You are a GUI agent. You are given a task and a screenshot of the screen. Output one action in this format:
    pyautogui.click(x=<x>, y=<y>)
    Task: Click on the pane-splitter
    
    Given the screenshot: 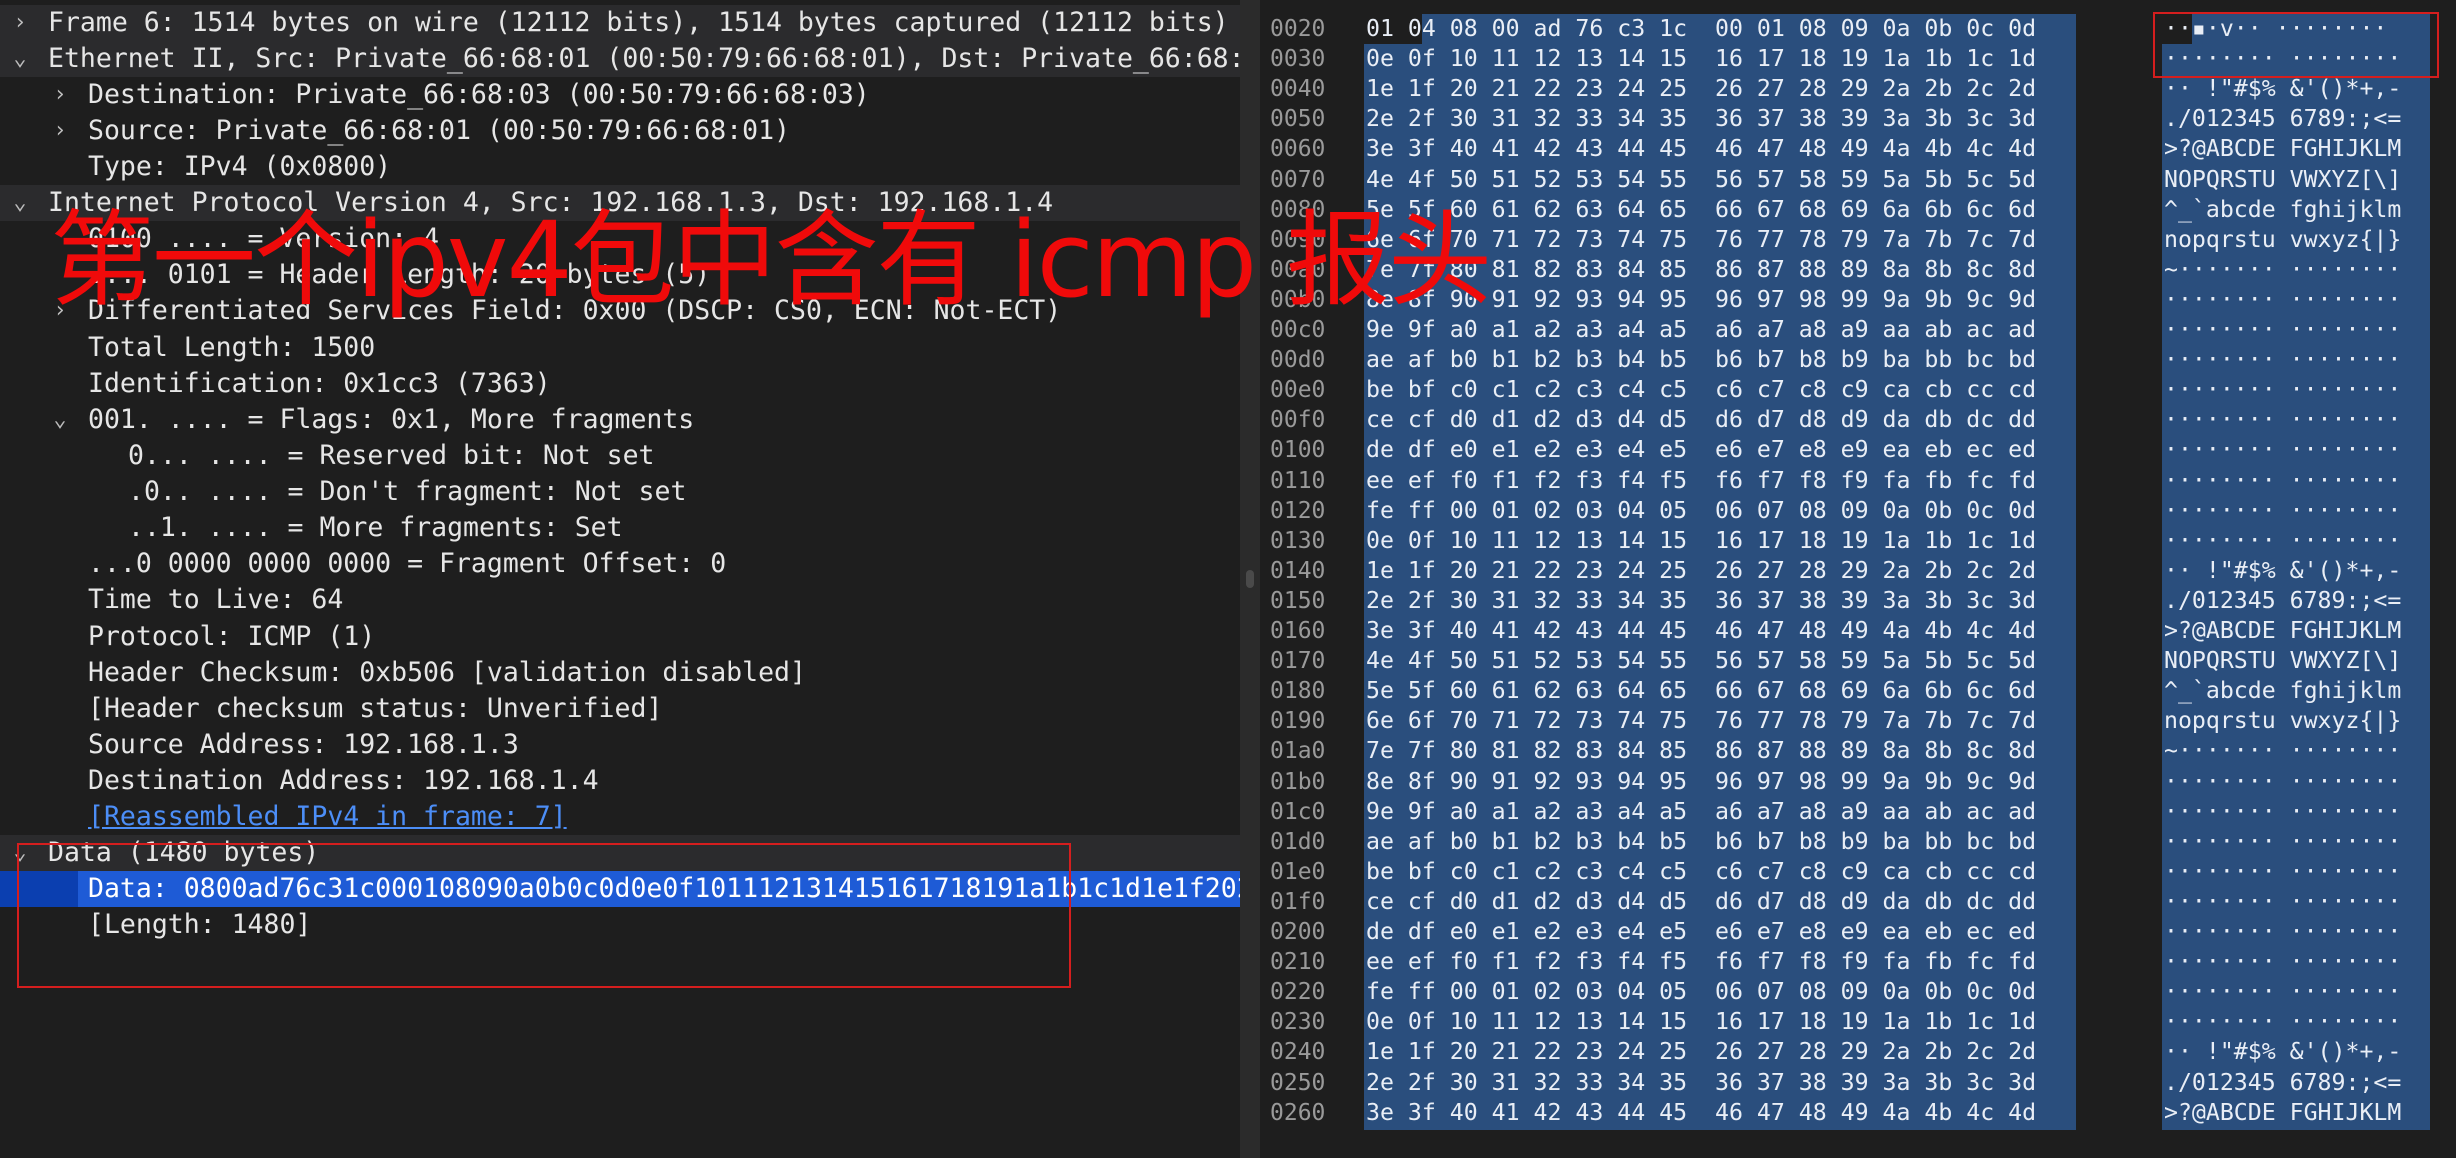 What is the action you would take?
    pyautogui.click(x=1250, y=579)
    